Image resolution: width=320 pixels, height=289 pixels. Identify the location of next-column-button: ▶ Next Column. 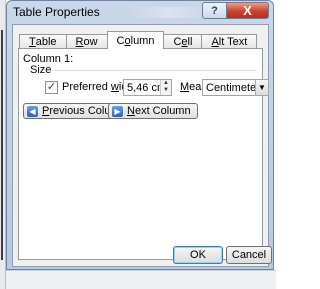
(153, 111).